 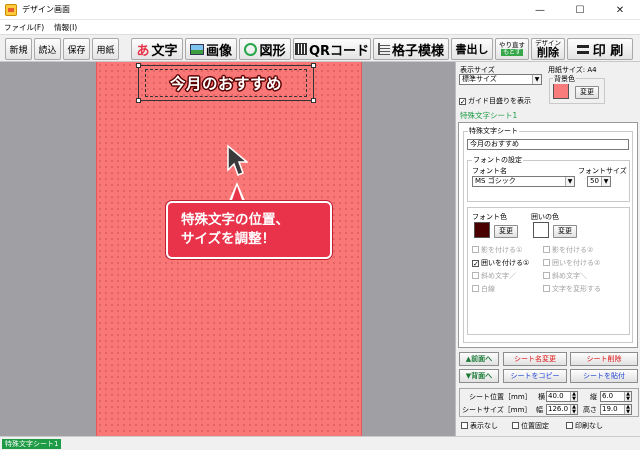 I want to click on display-size-value: 標準サイズ, so click(x=479, y=79).